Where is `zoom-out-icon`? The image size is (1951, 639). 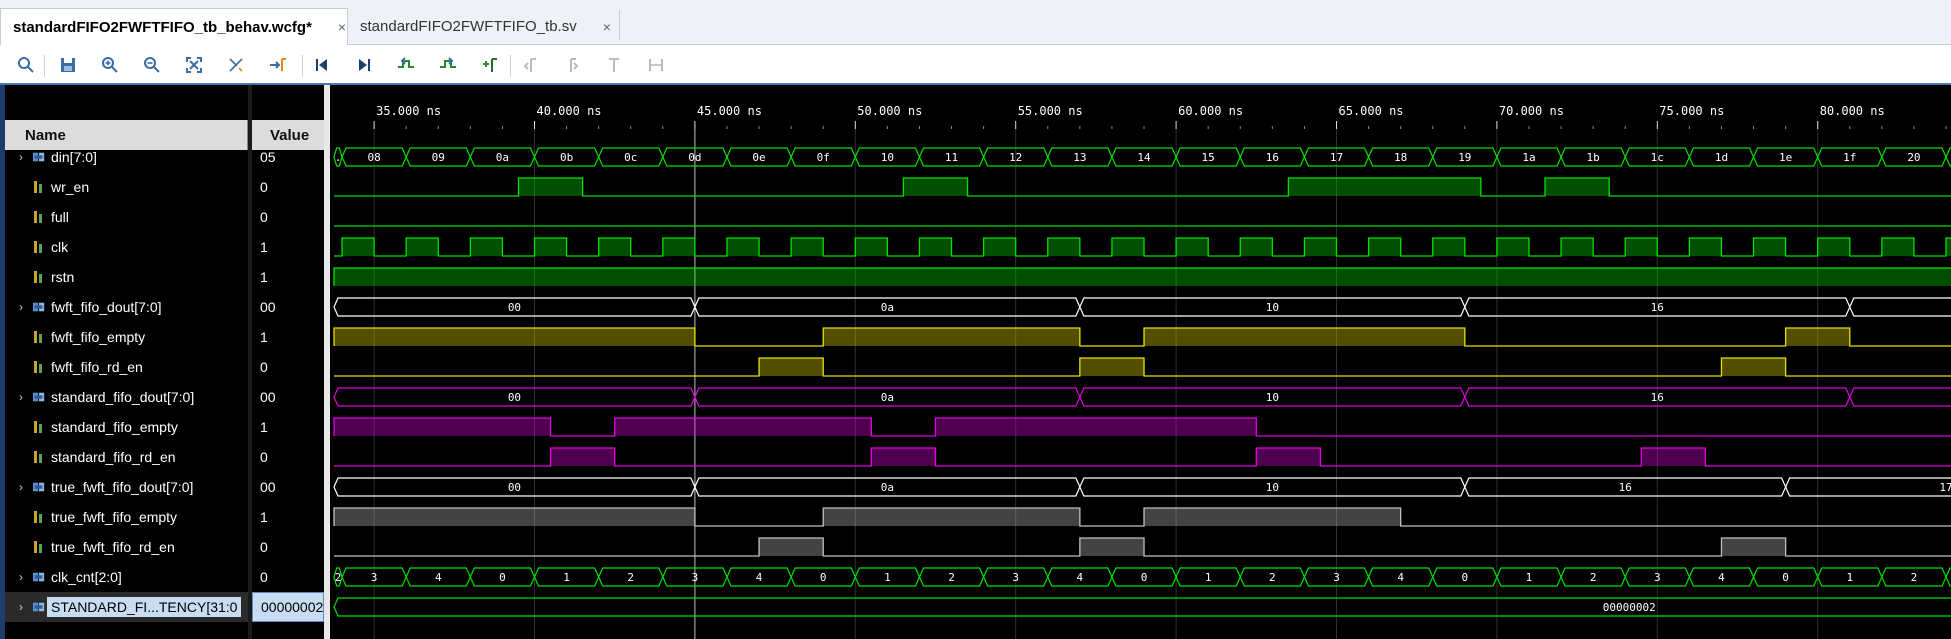 zoom-out-icon is located at coordinates (152, 65).